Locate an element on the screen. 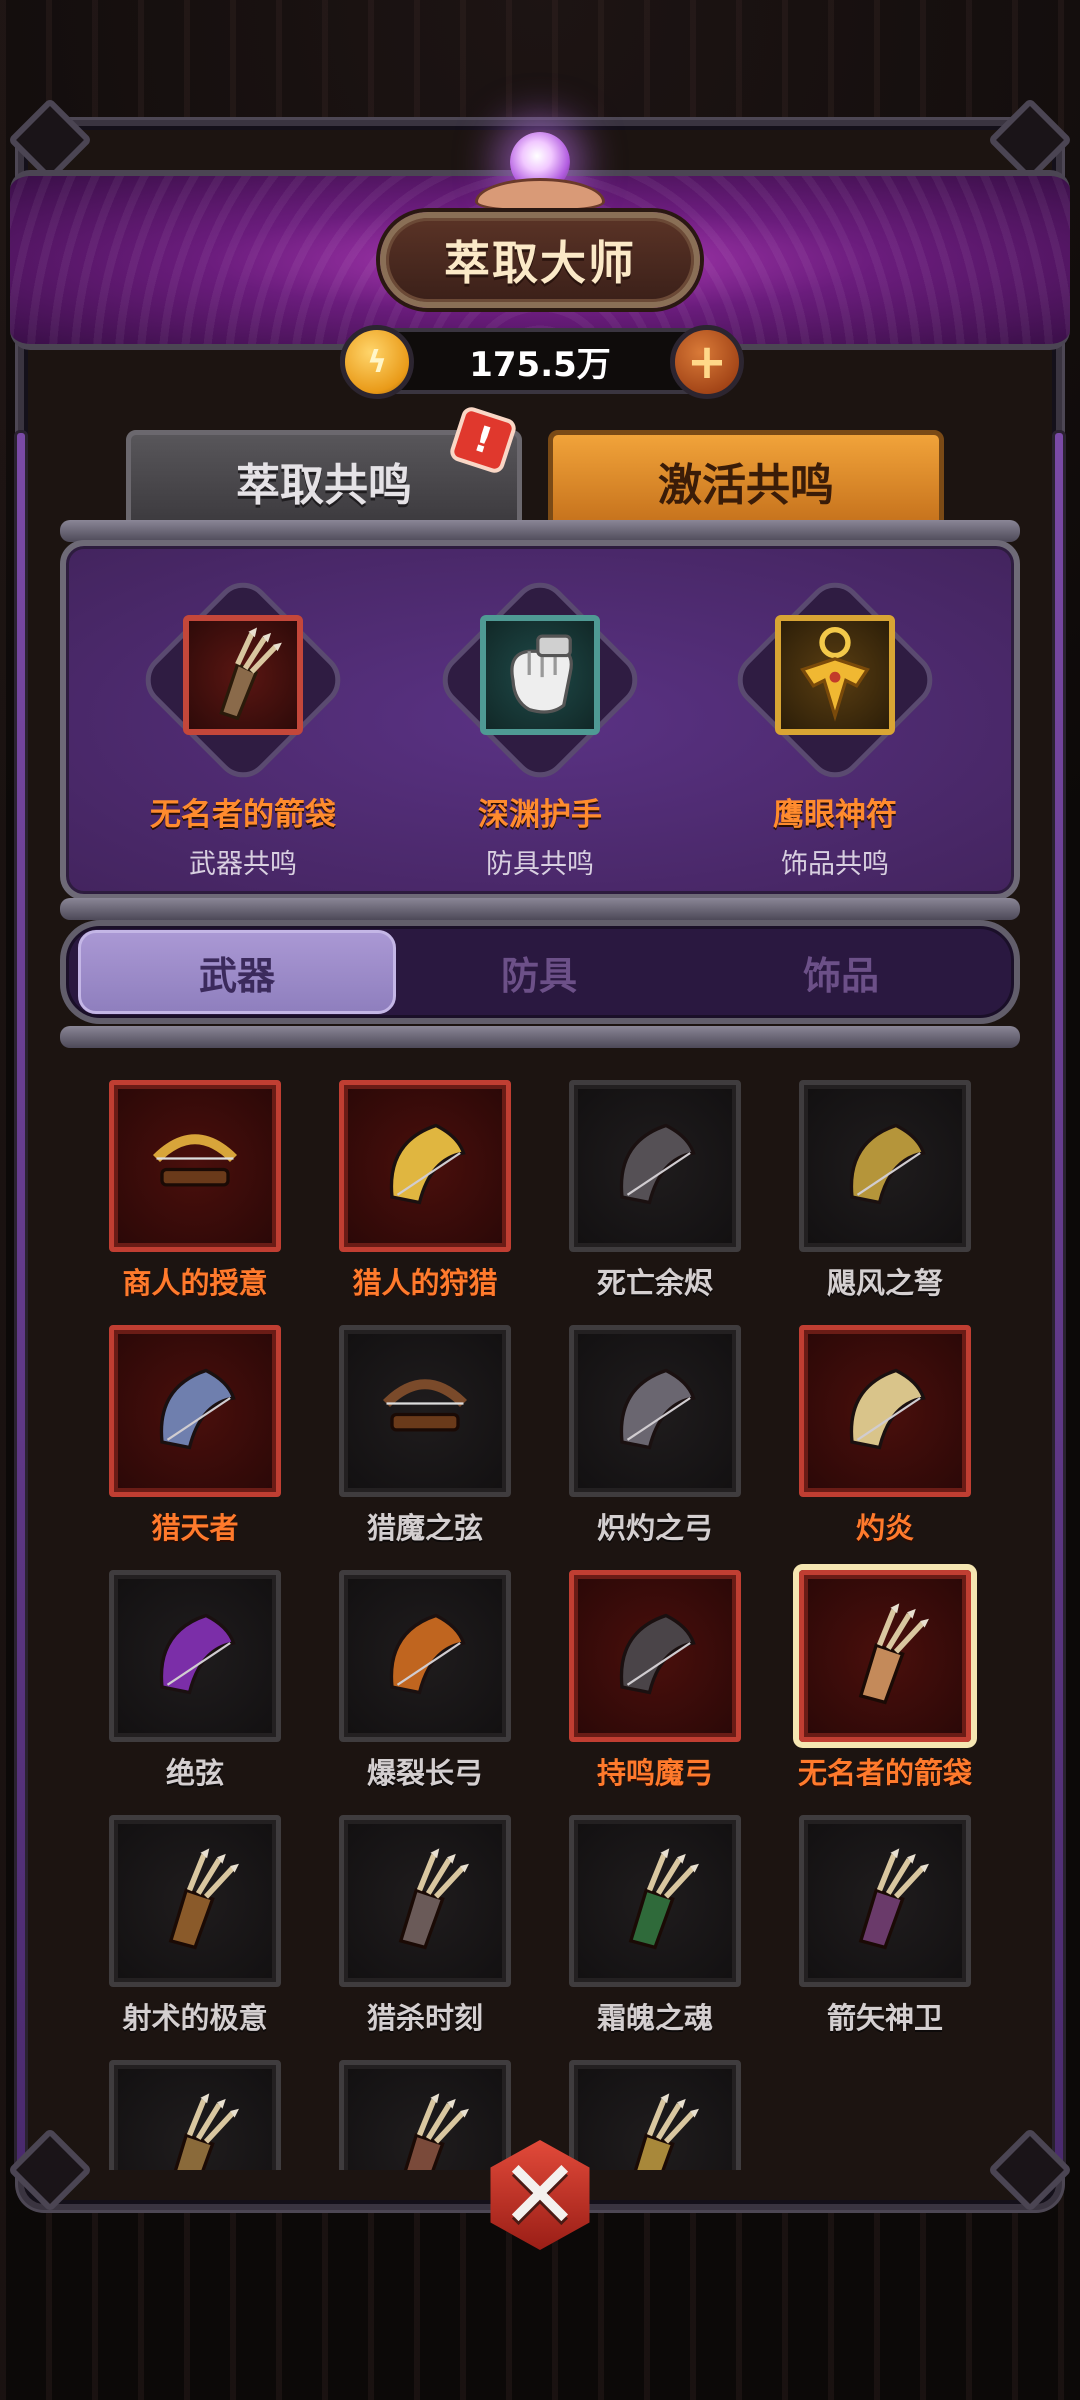 The width and height of the screenshot is (1080, 2400). tab-label: 激活共鸣 is located at coordinates (746, 485).